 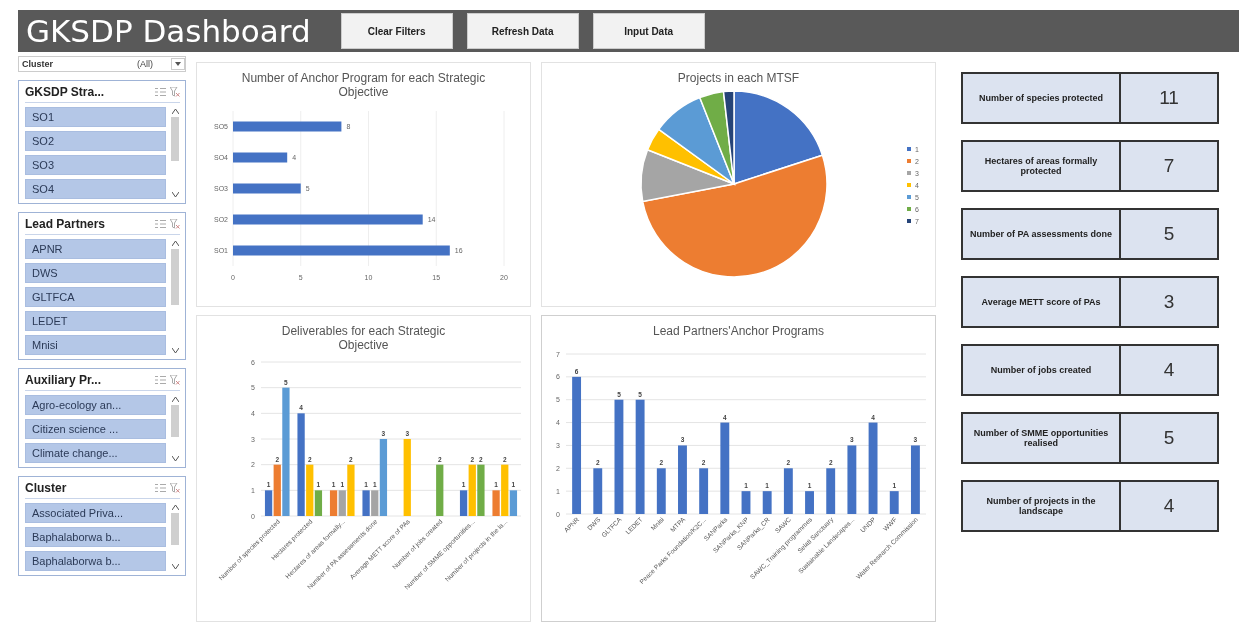 What do you see at coordinates (363, 338) in the screenshot?
I see `chart-title: Deliverables for each Strategic Objective` at bounding box center [363, 338].